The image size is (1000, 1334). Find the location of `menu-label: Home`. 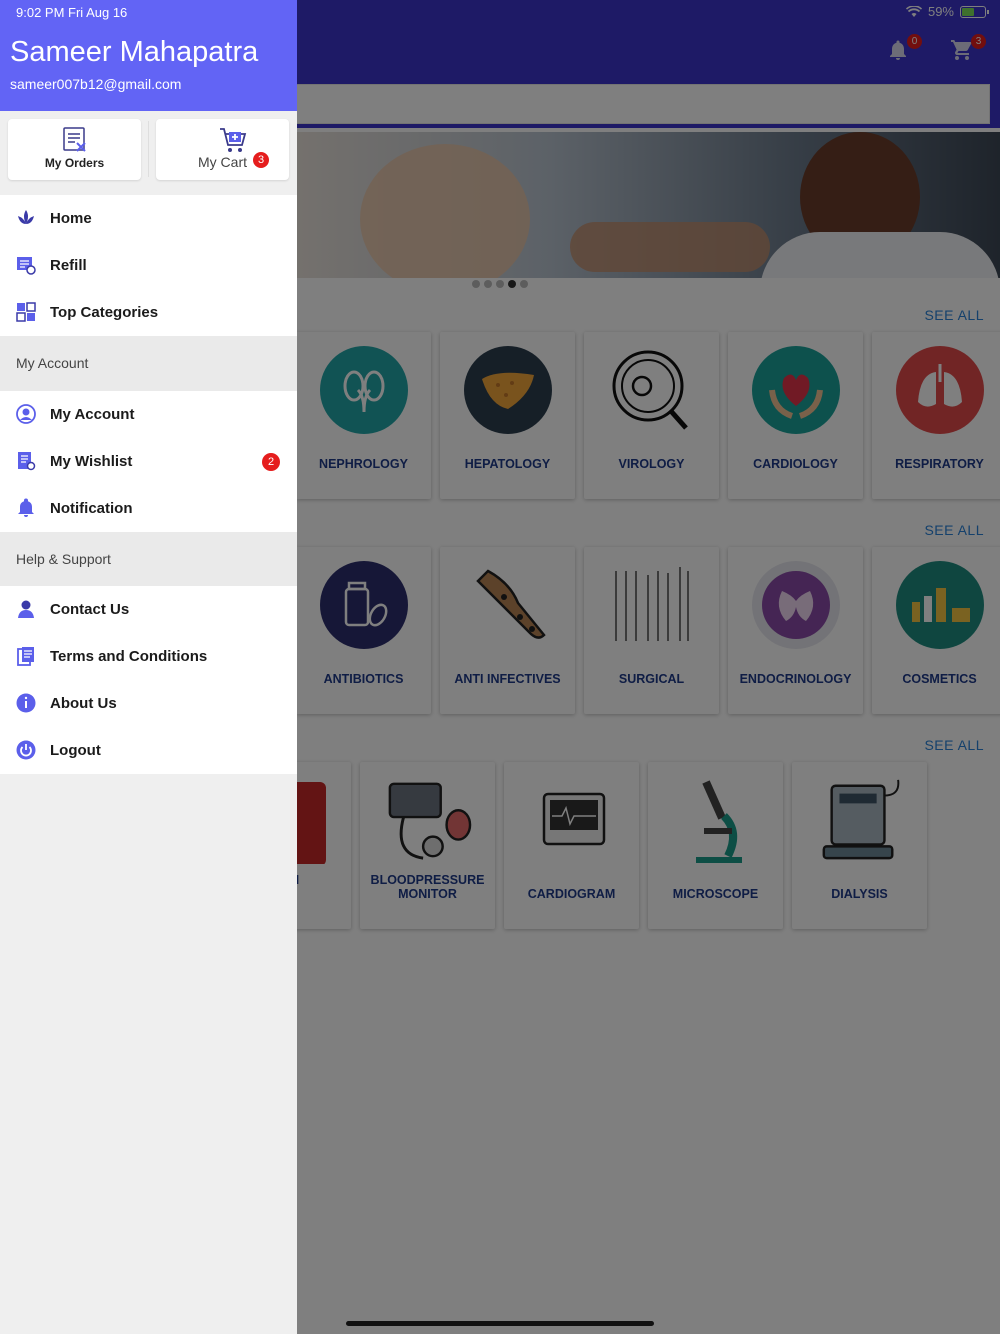

menu-label: Home is located at coordinates (71, 218).